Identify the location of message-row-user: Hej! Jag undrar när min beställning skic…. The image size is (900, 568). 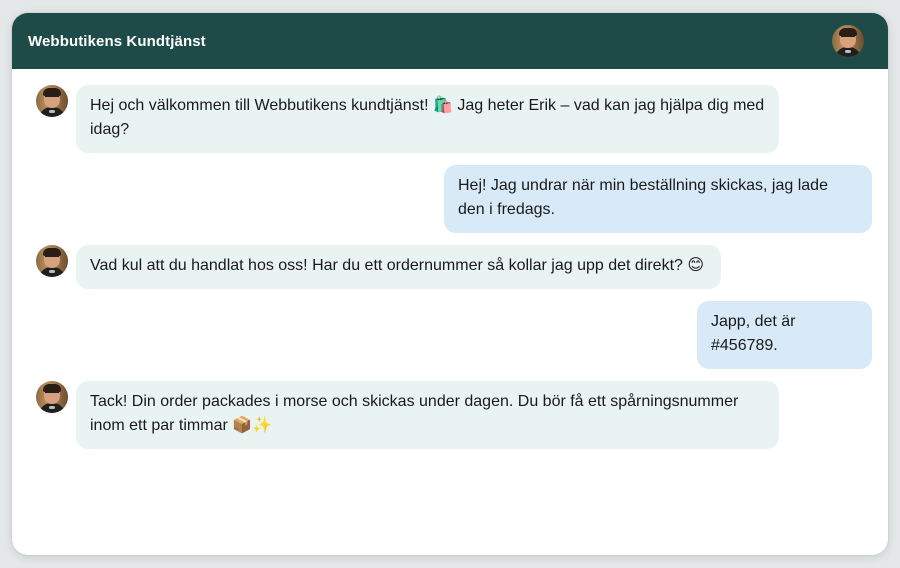
(658, 199).